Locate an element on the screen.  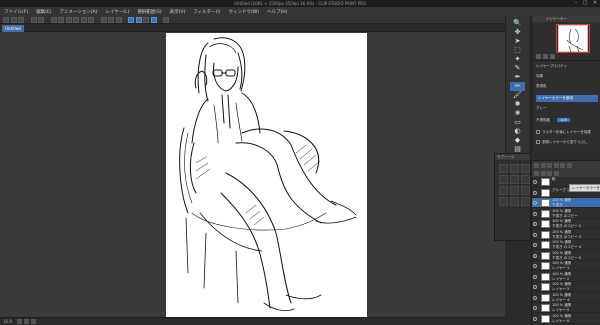
layer-color-icon is located at coordinates (562, 165).